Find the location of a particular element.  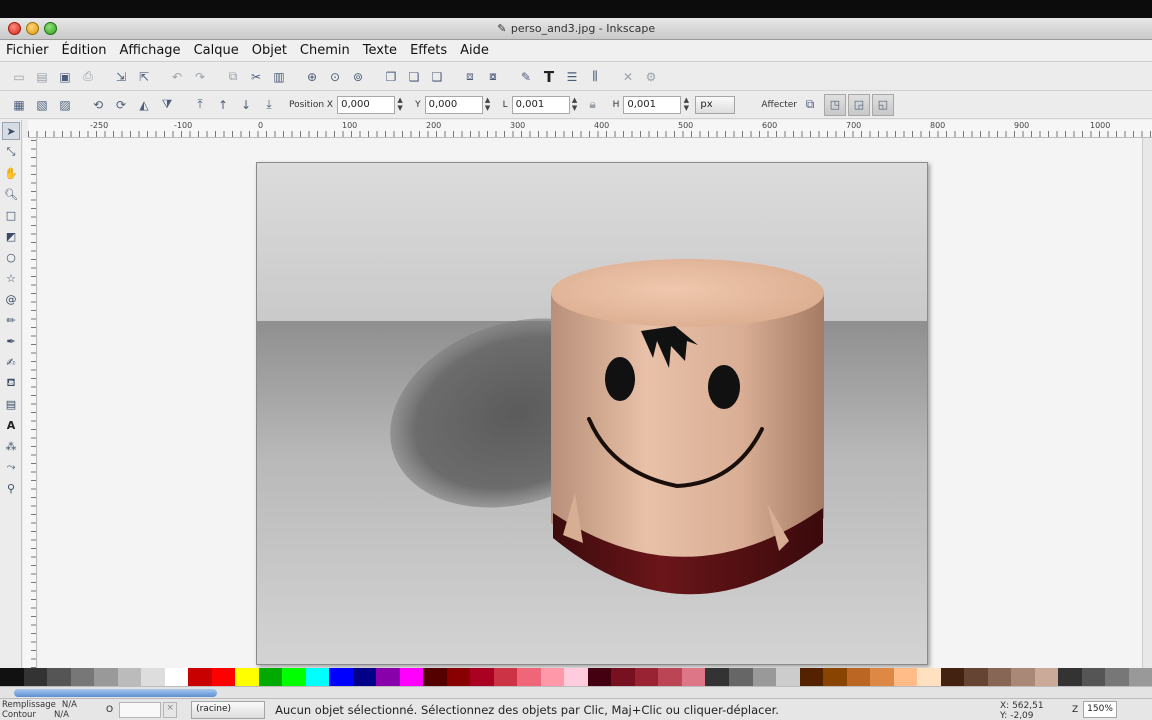

dropper-icon: ⚲ is located at coordinates (11, 488).